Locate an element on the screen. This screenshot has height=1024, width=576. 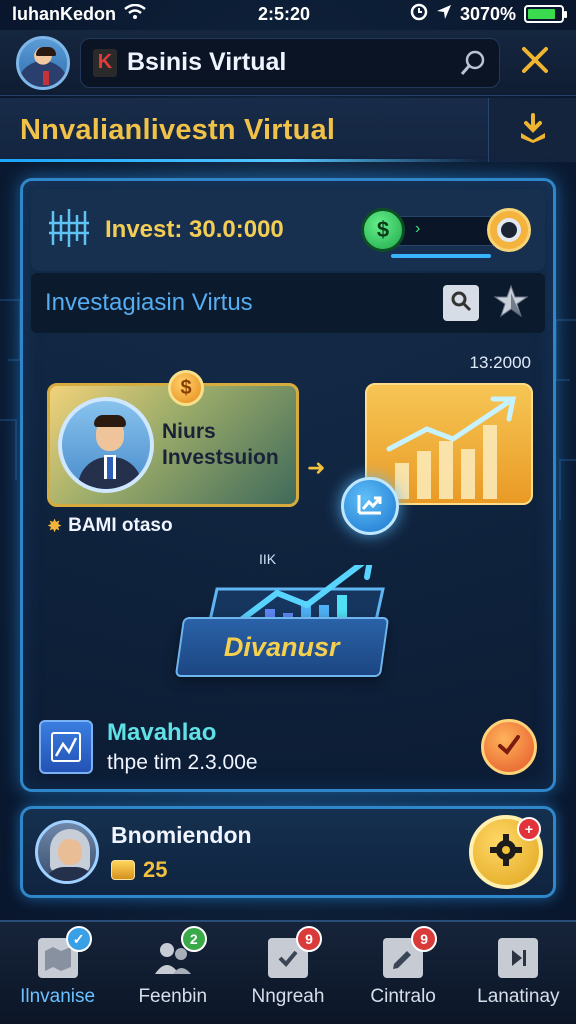
favorite-button is located at coordinates (511, 303).